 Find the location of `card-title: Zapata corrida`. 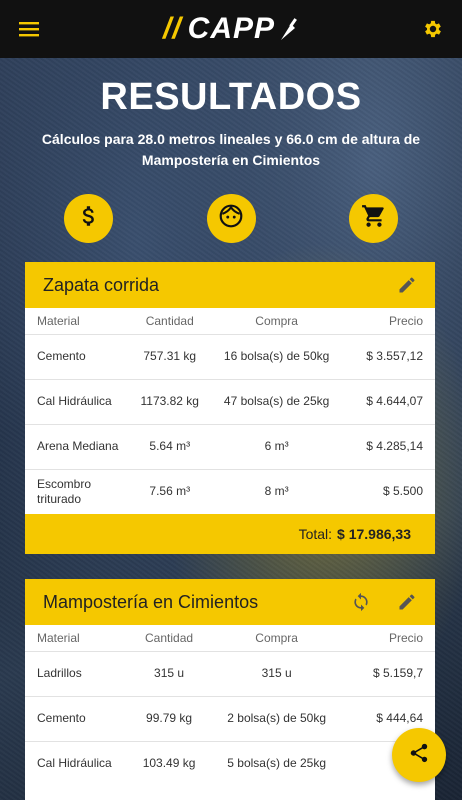

card-title: Zapata corrida is located at coordinates (101, 284).